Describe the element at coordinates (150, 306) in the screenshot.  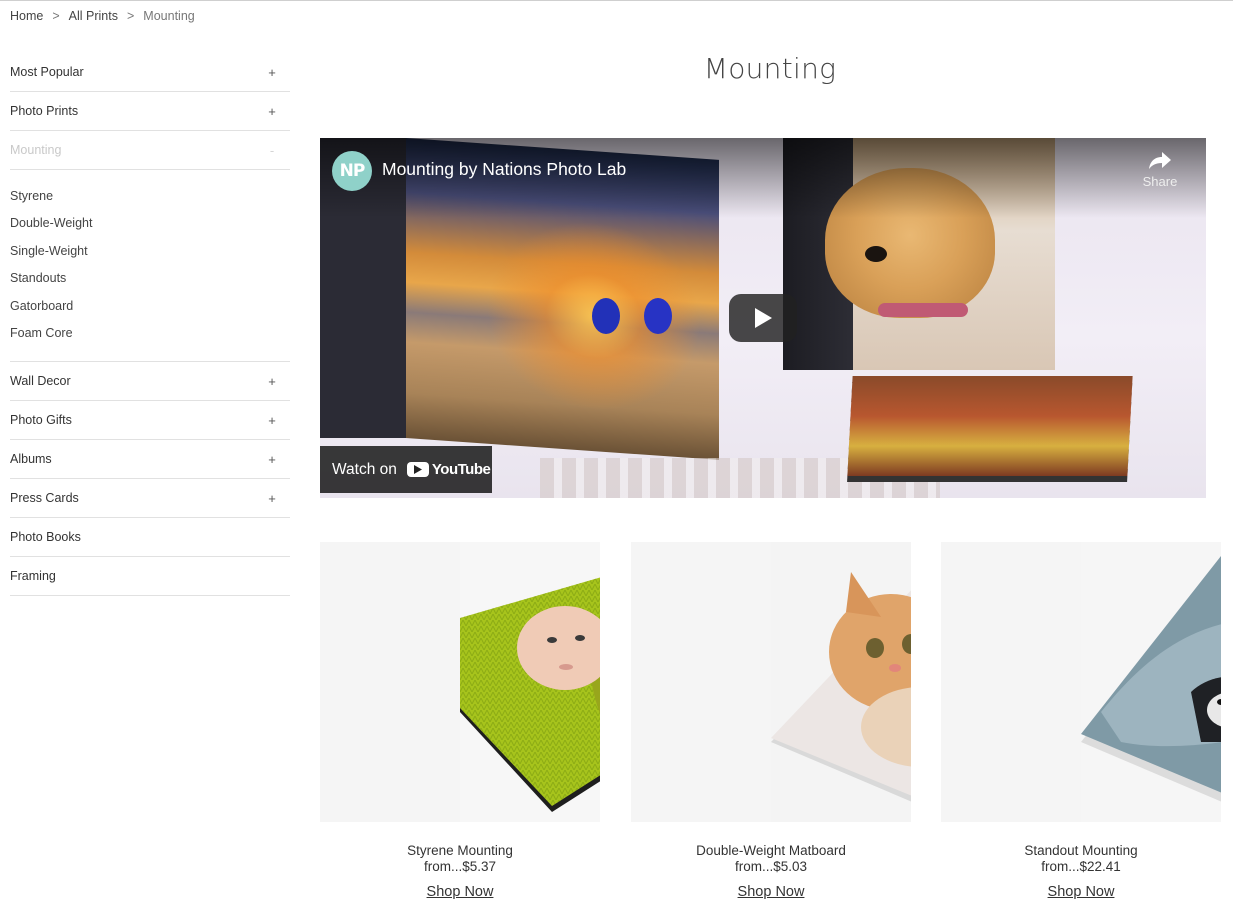
I see `submenu-item-gatorboard: Gatorboard` at that location.